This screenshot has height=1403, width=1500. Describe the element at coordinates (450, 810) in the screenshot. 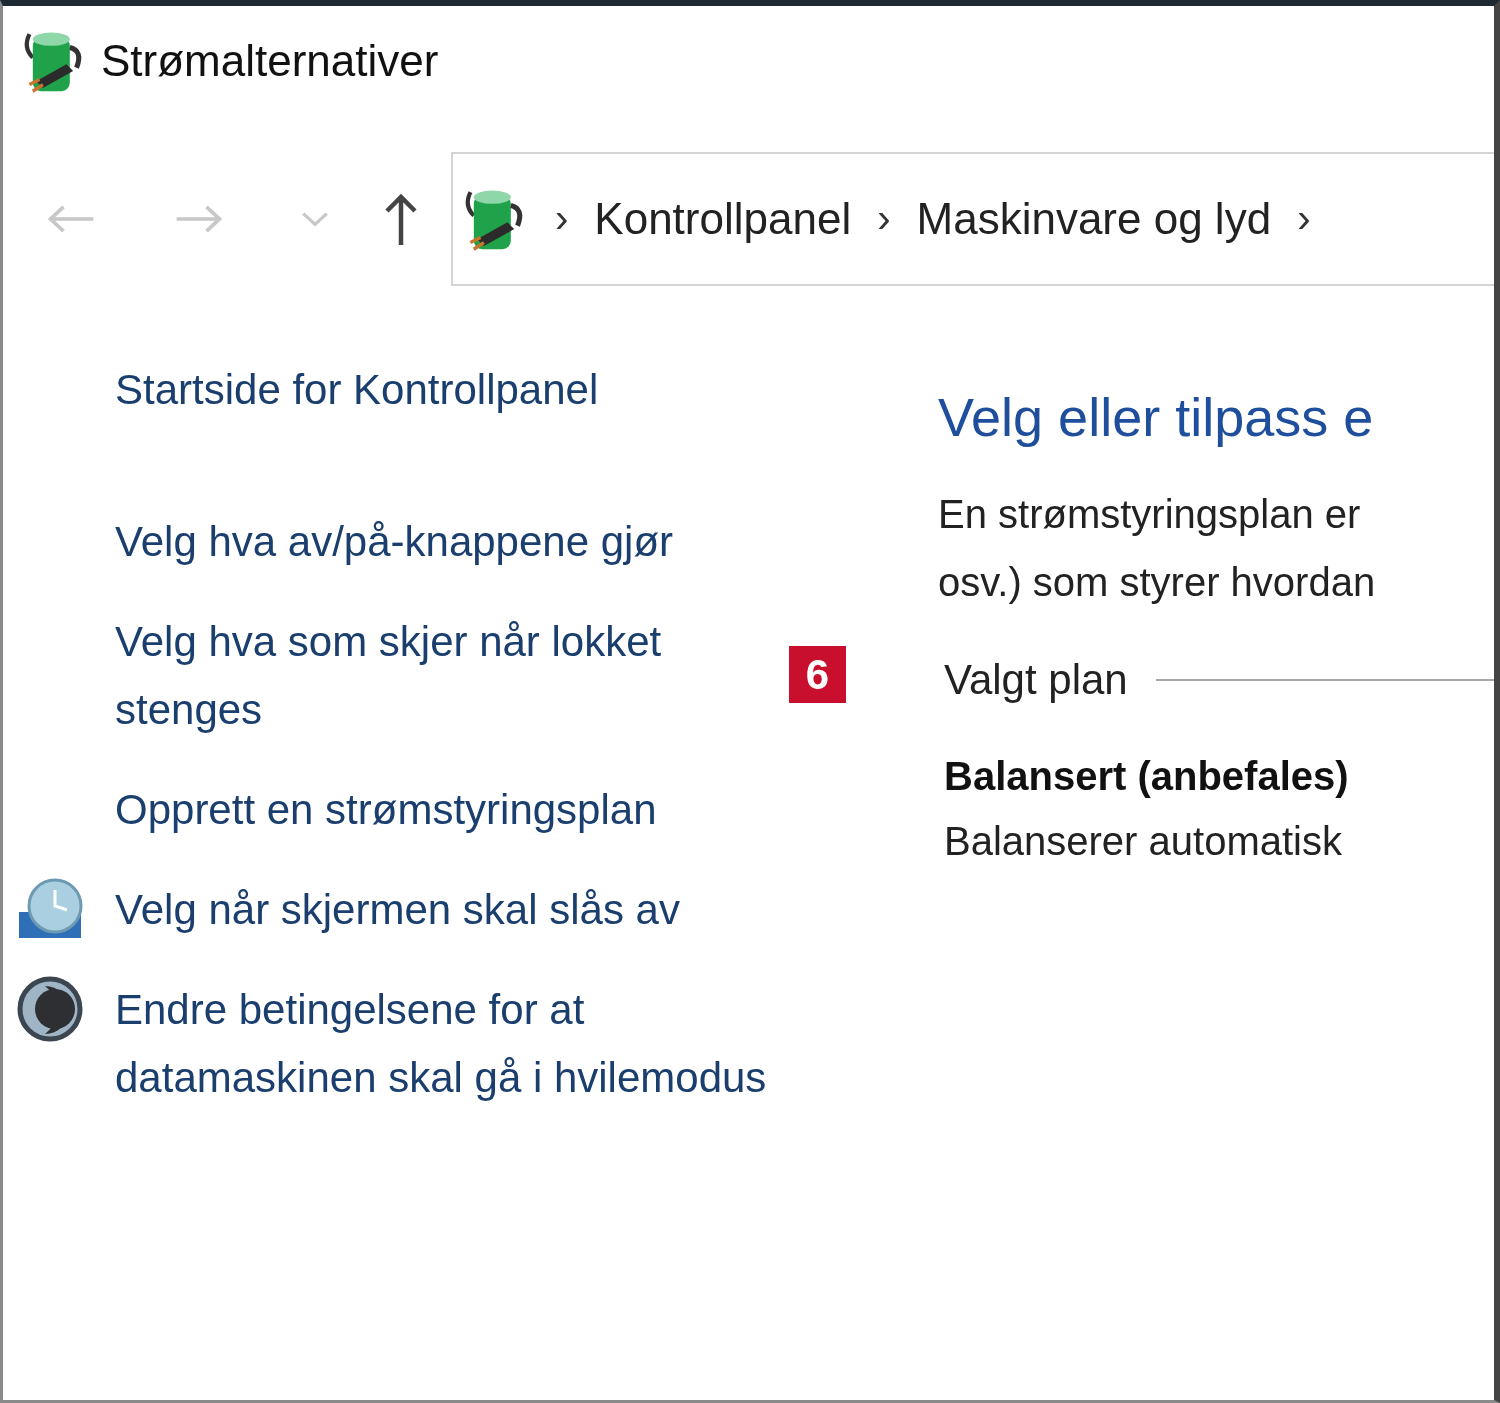

I see `sidebar-link: Opprett en strømstyringsplan` at that location.